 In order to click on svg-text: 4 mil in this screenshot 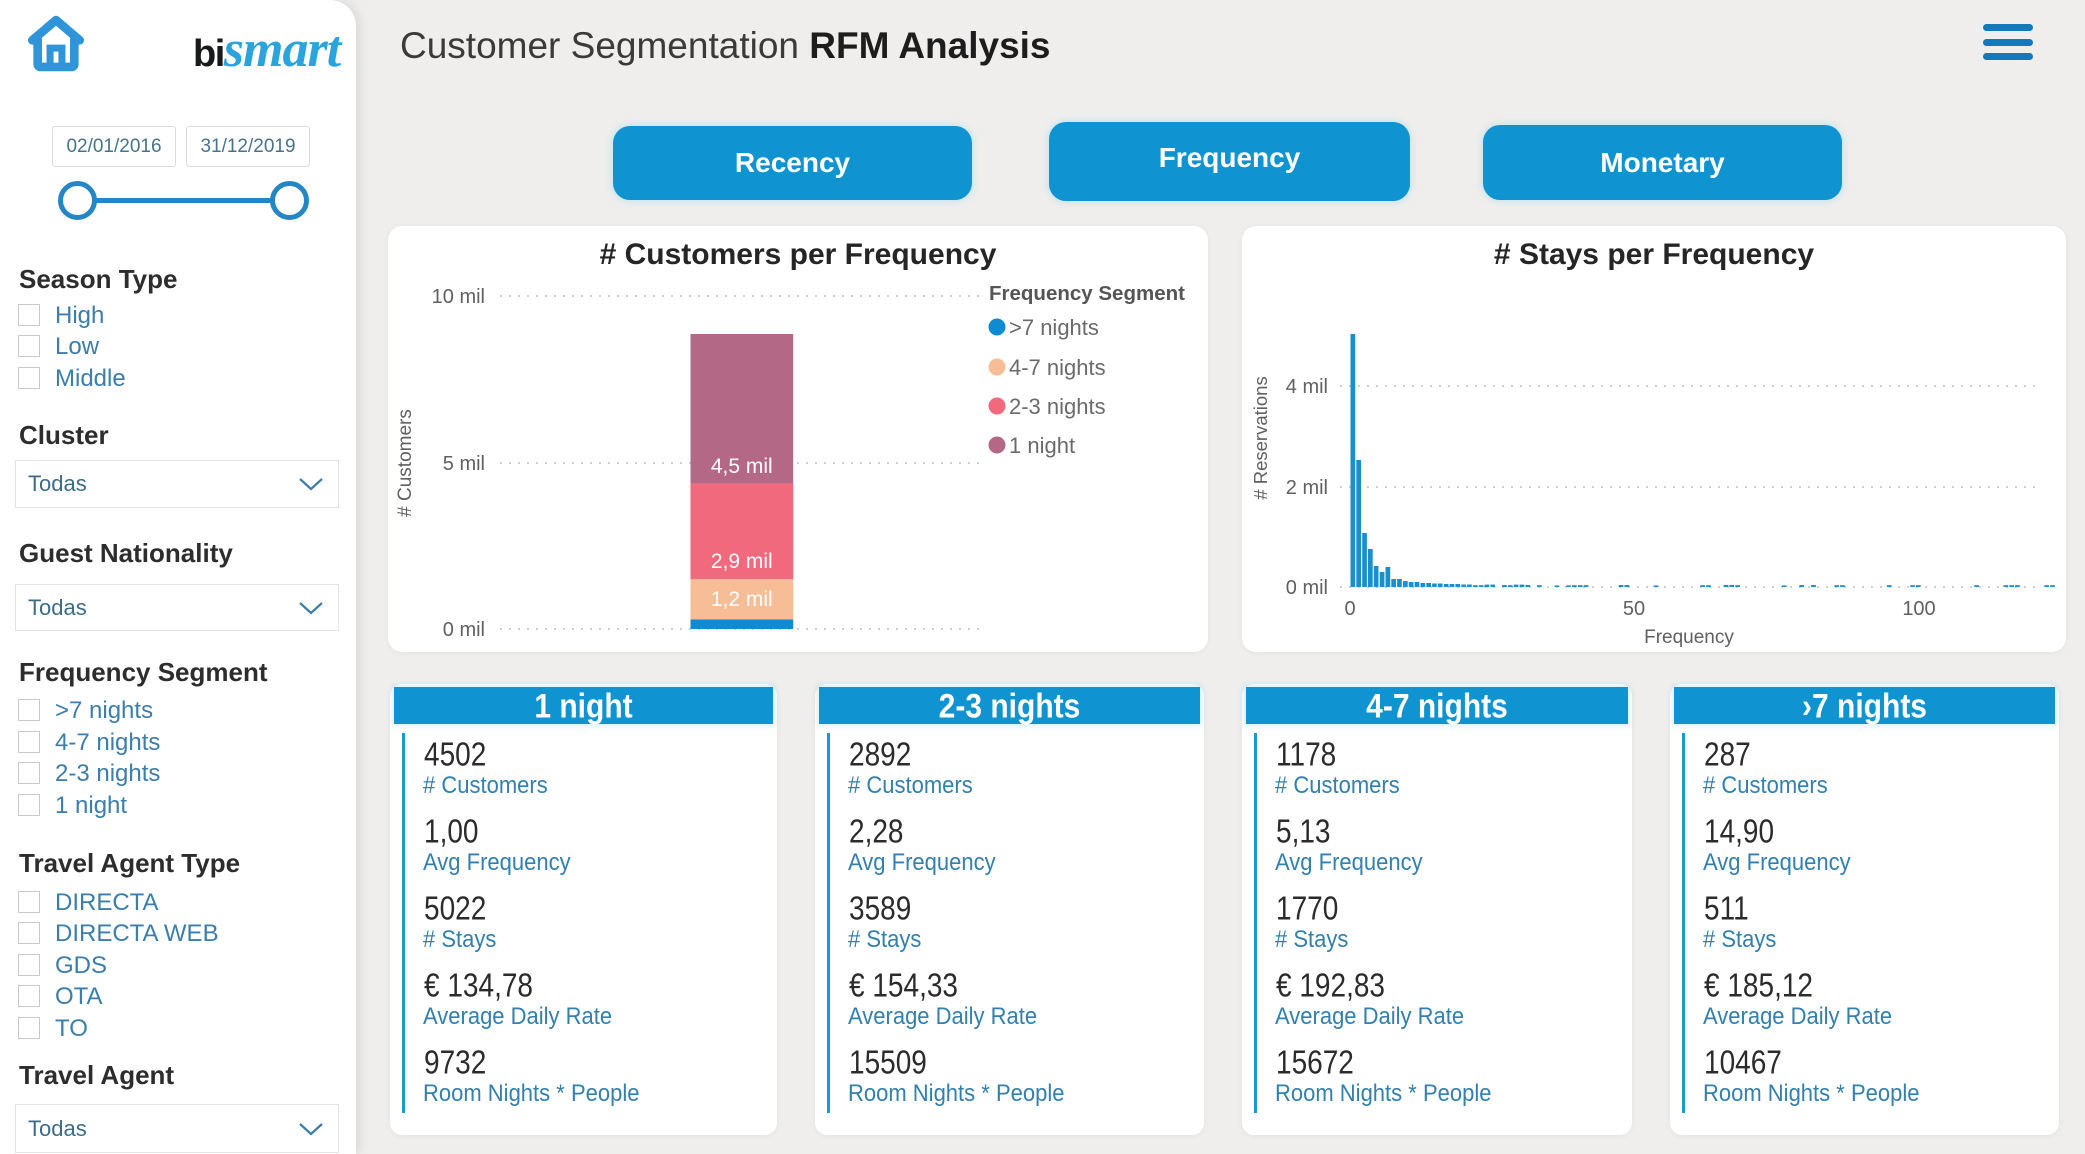, I will do `click(1307, 387)`.